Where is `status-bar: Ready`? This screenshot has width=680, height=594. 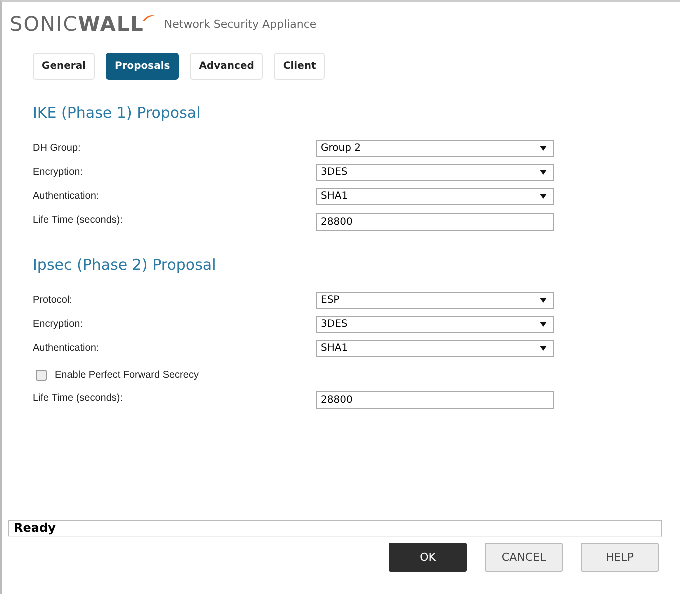 status-bar: Ready is located at coordinates (335, 528).